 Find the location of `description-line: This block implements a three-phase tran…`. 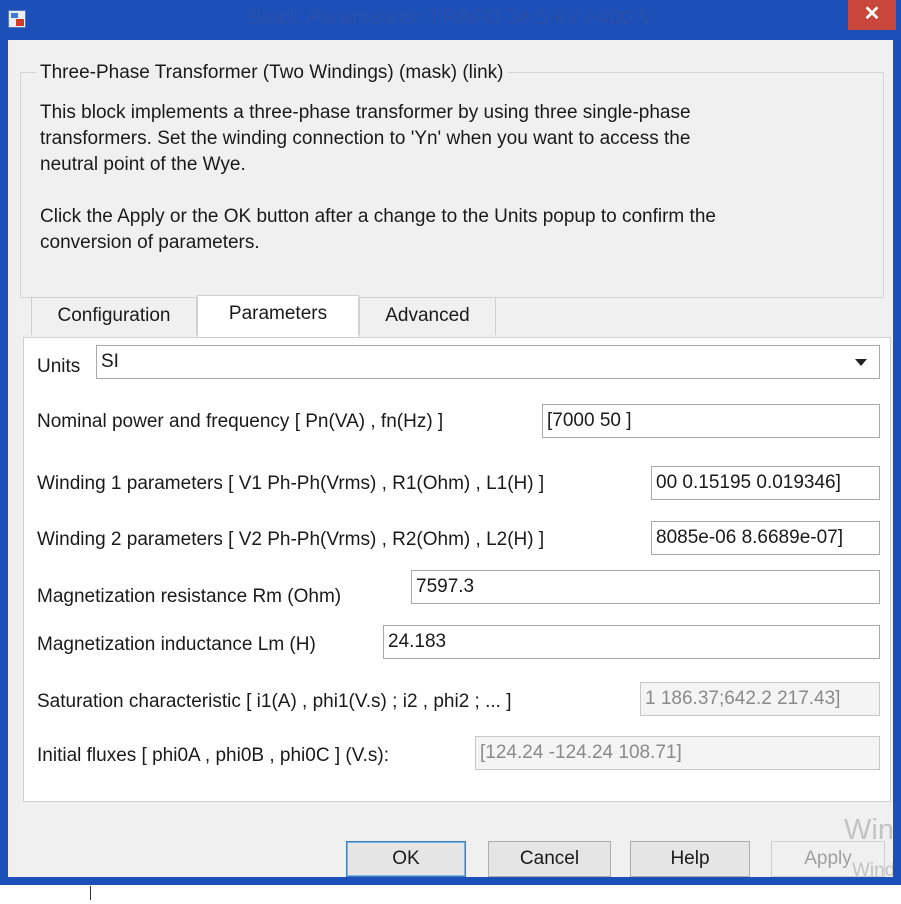

description-line: This block implements a three-phase tran… is located at coordinates (365, 112).